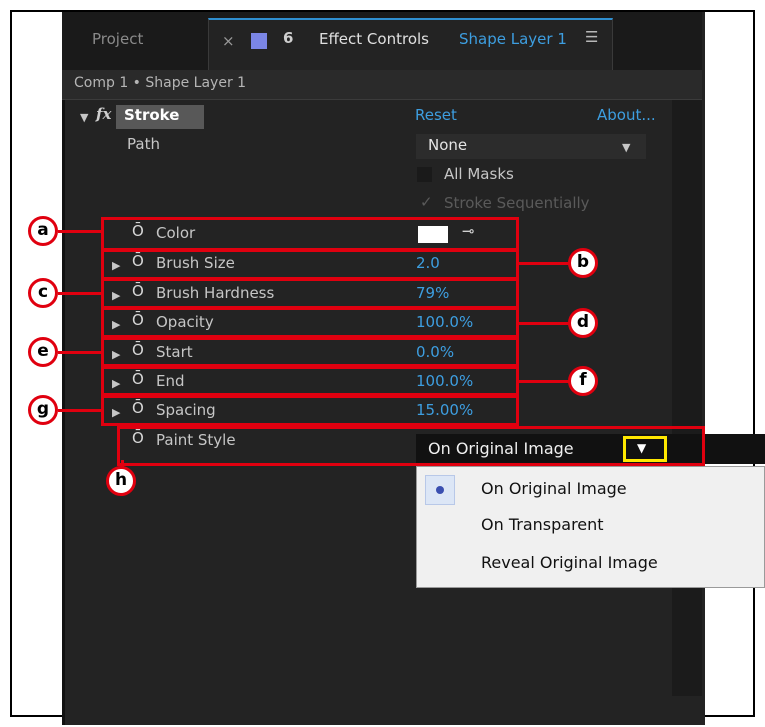 The height and width of the screenshot is (727, 765). What do you see at coordinates (80, 293) in the screenshot?
I see `callout-line-c` at bounding box center [80, 293].